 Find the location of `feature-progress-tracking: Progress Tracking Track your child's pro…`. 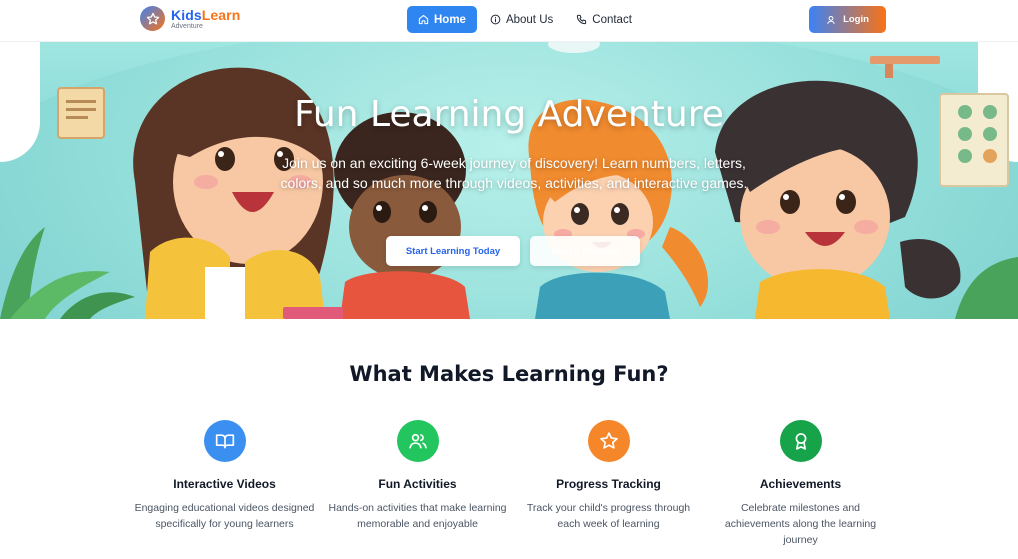

feature-progress-tracking: Progress Tracking Track your child's pro… is located at coordinates (608, 476).